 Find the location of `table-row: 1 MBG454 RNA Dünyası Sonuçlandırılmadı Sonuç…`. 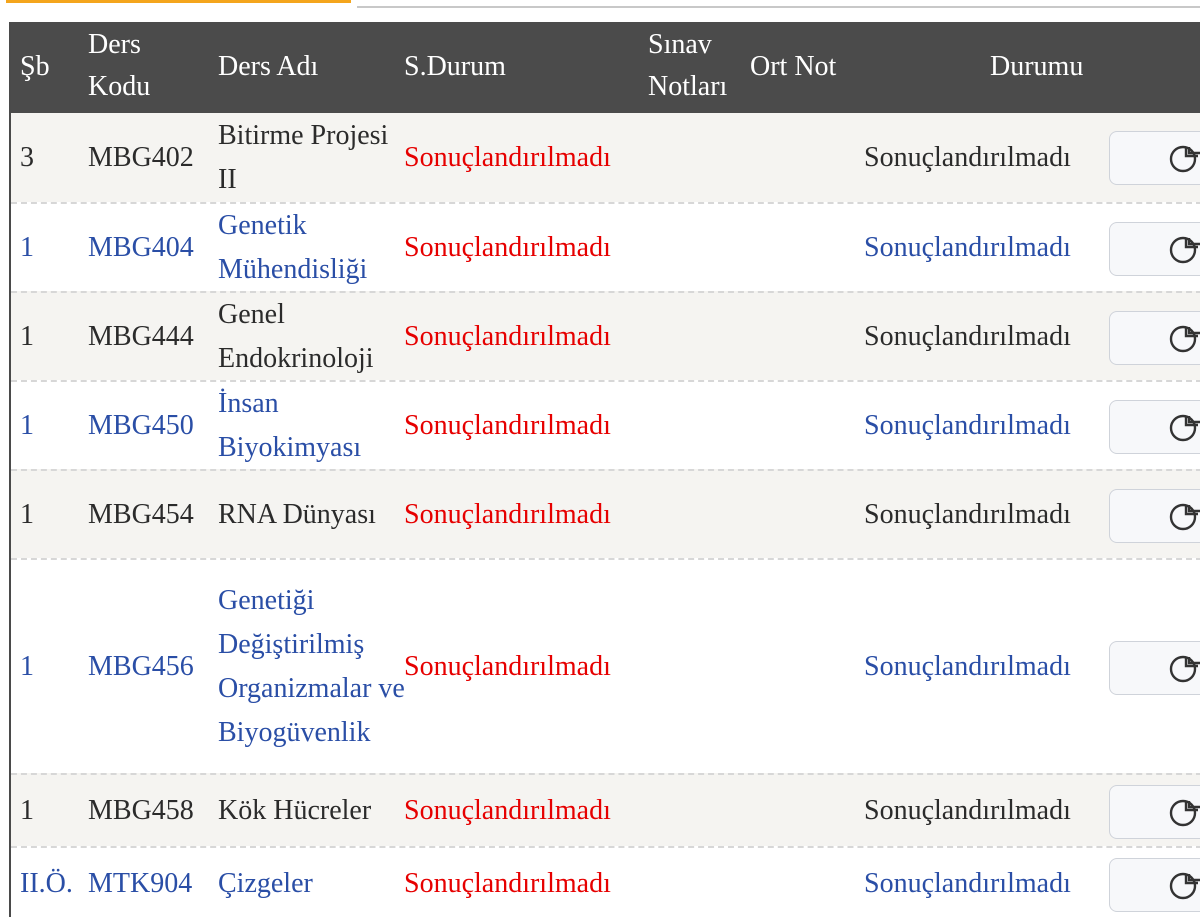

table-row: 1 MBG454 RNA Dünyası Sonuçlandırılmadı Sonuç… is located at coordinates (605, 513).